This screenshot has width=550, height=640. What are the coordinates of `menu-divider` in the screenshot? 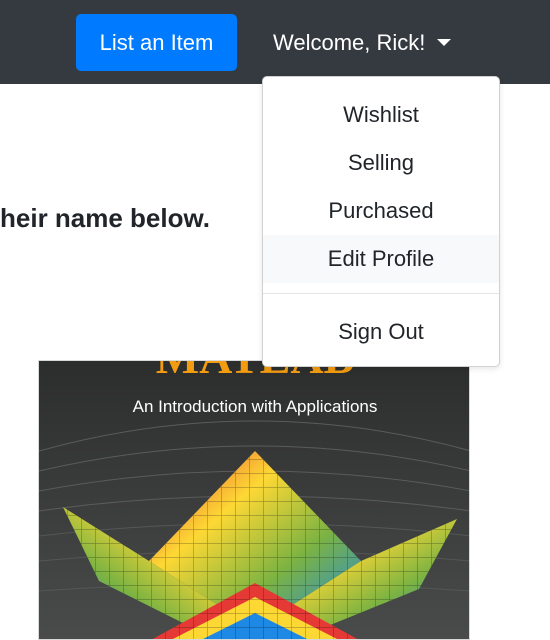 It's located at (381, 293).